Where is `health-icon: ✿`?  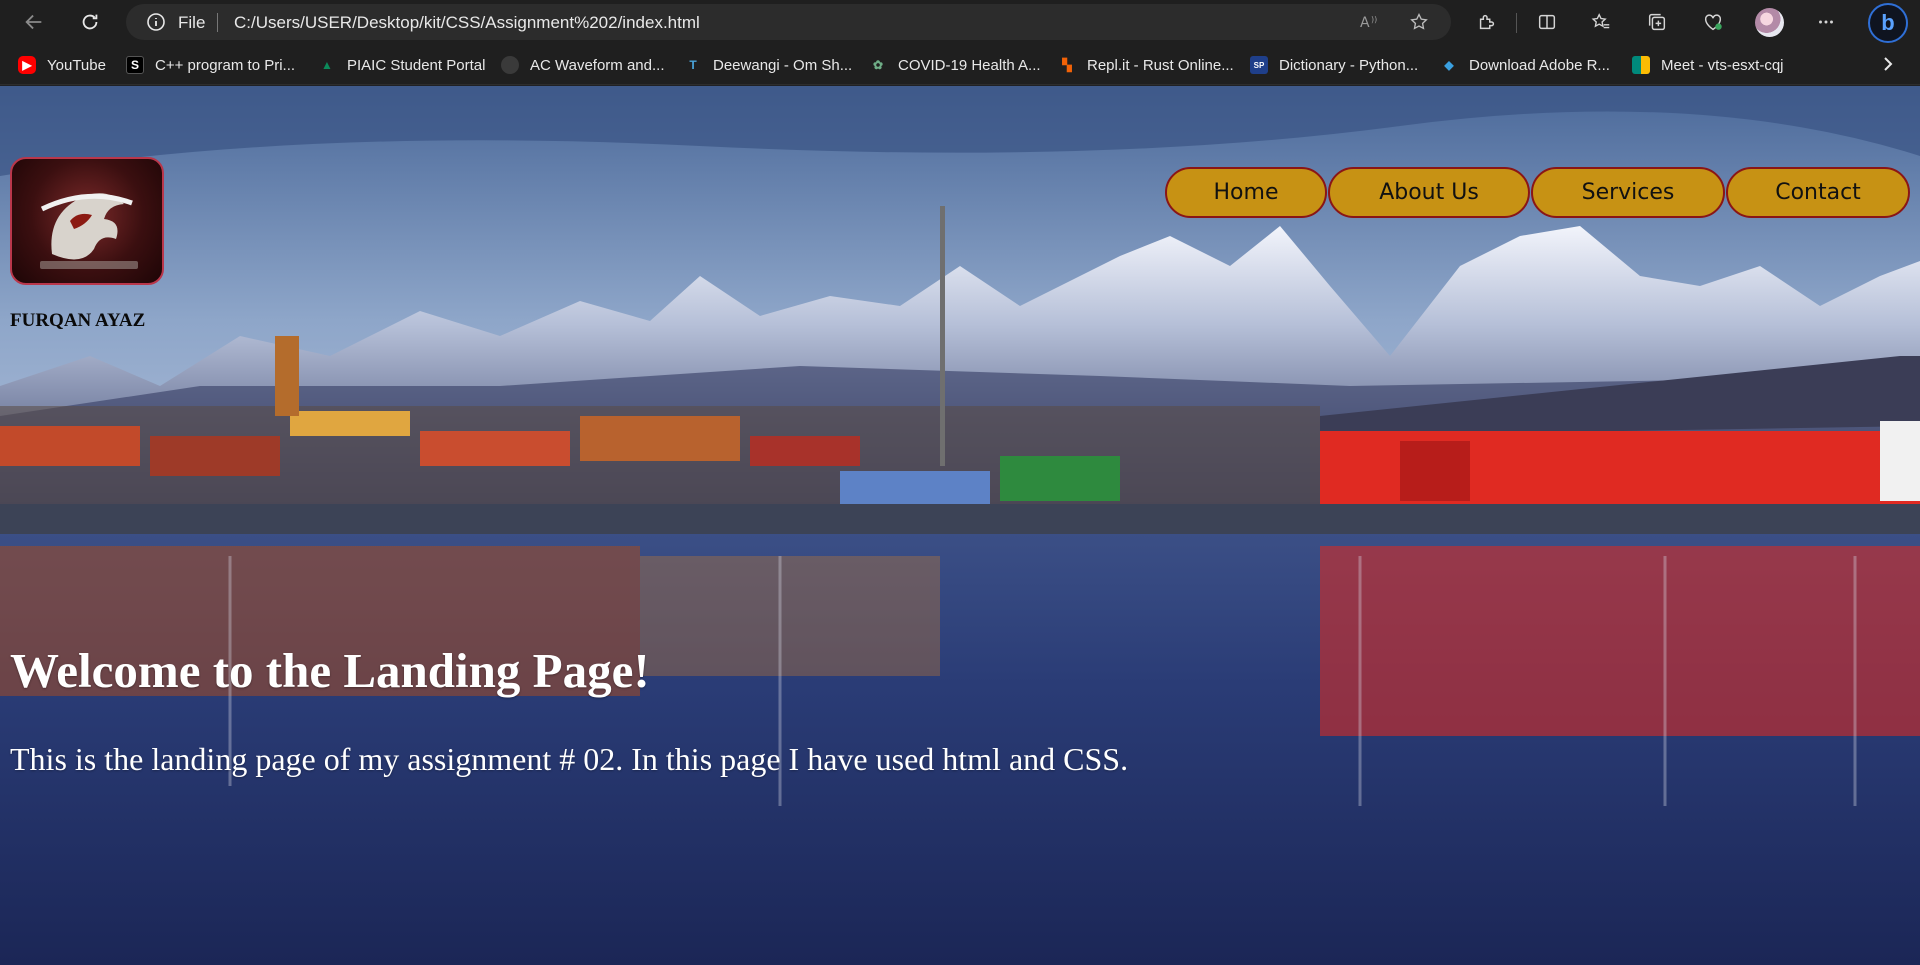
health-icon: ✿ is located at coordinates (878, 65).